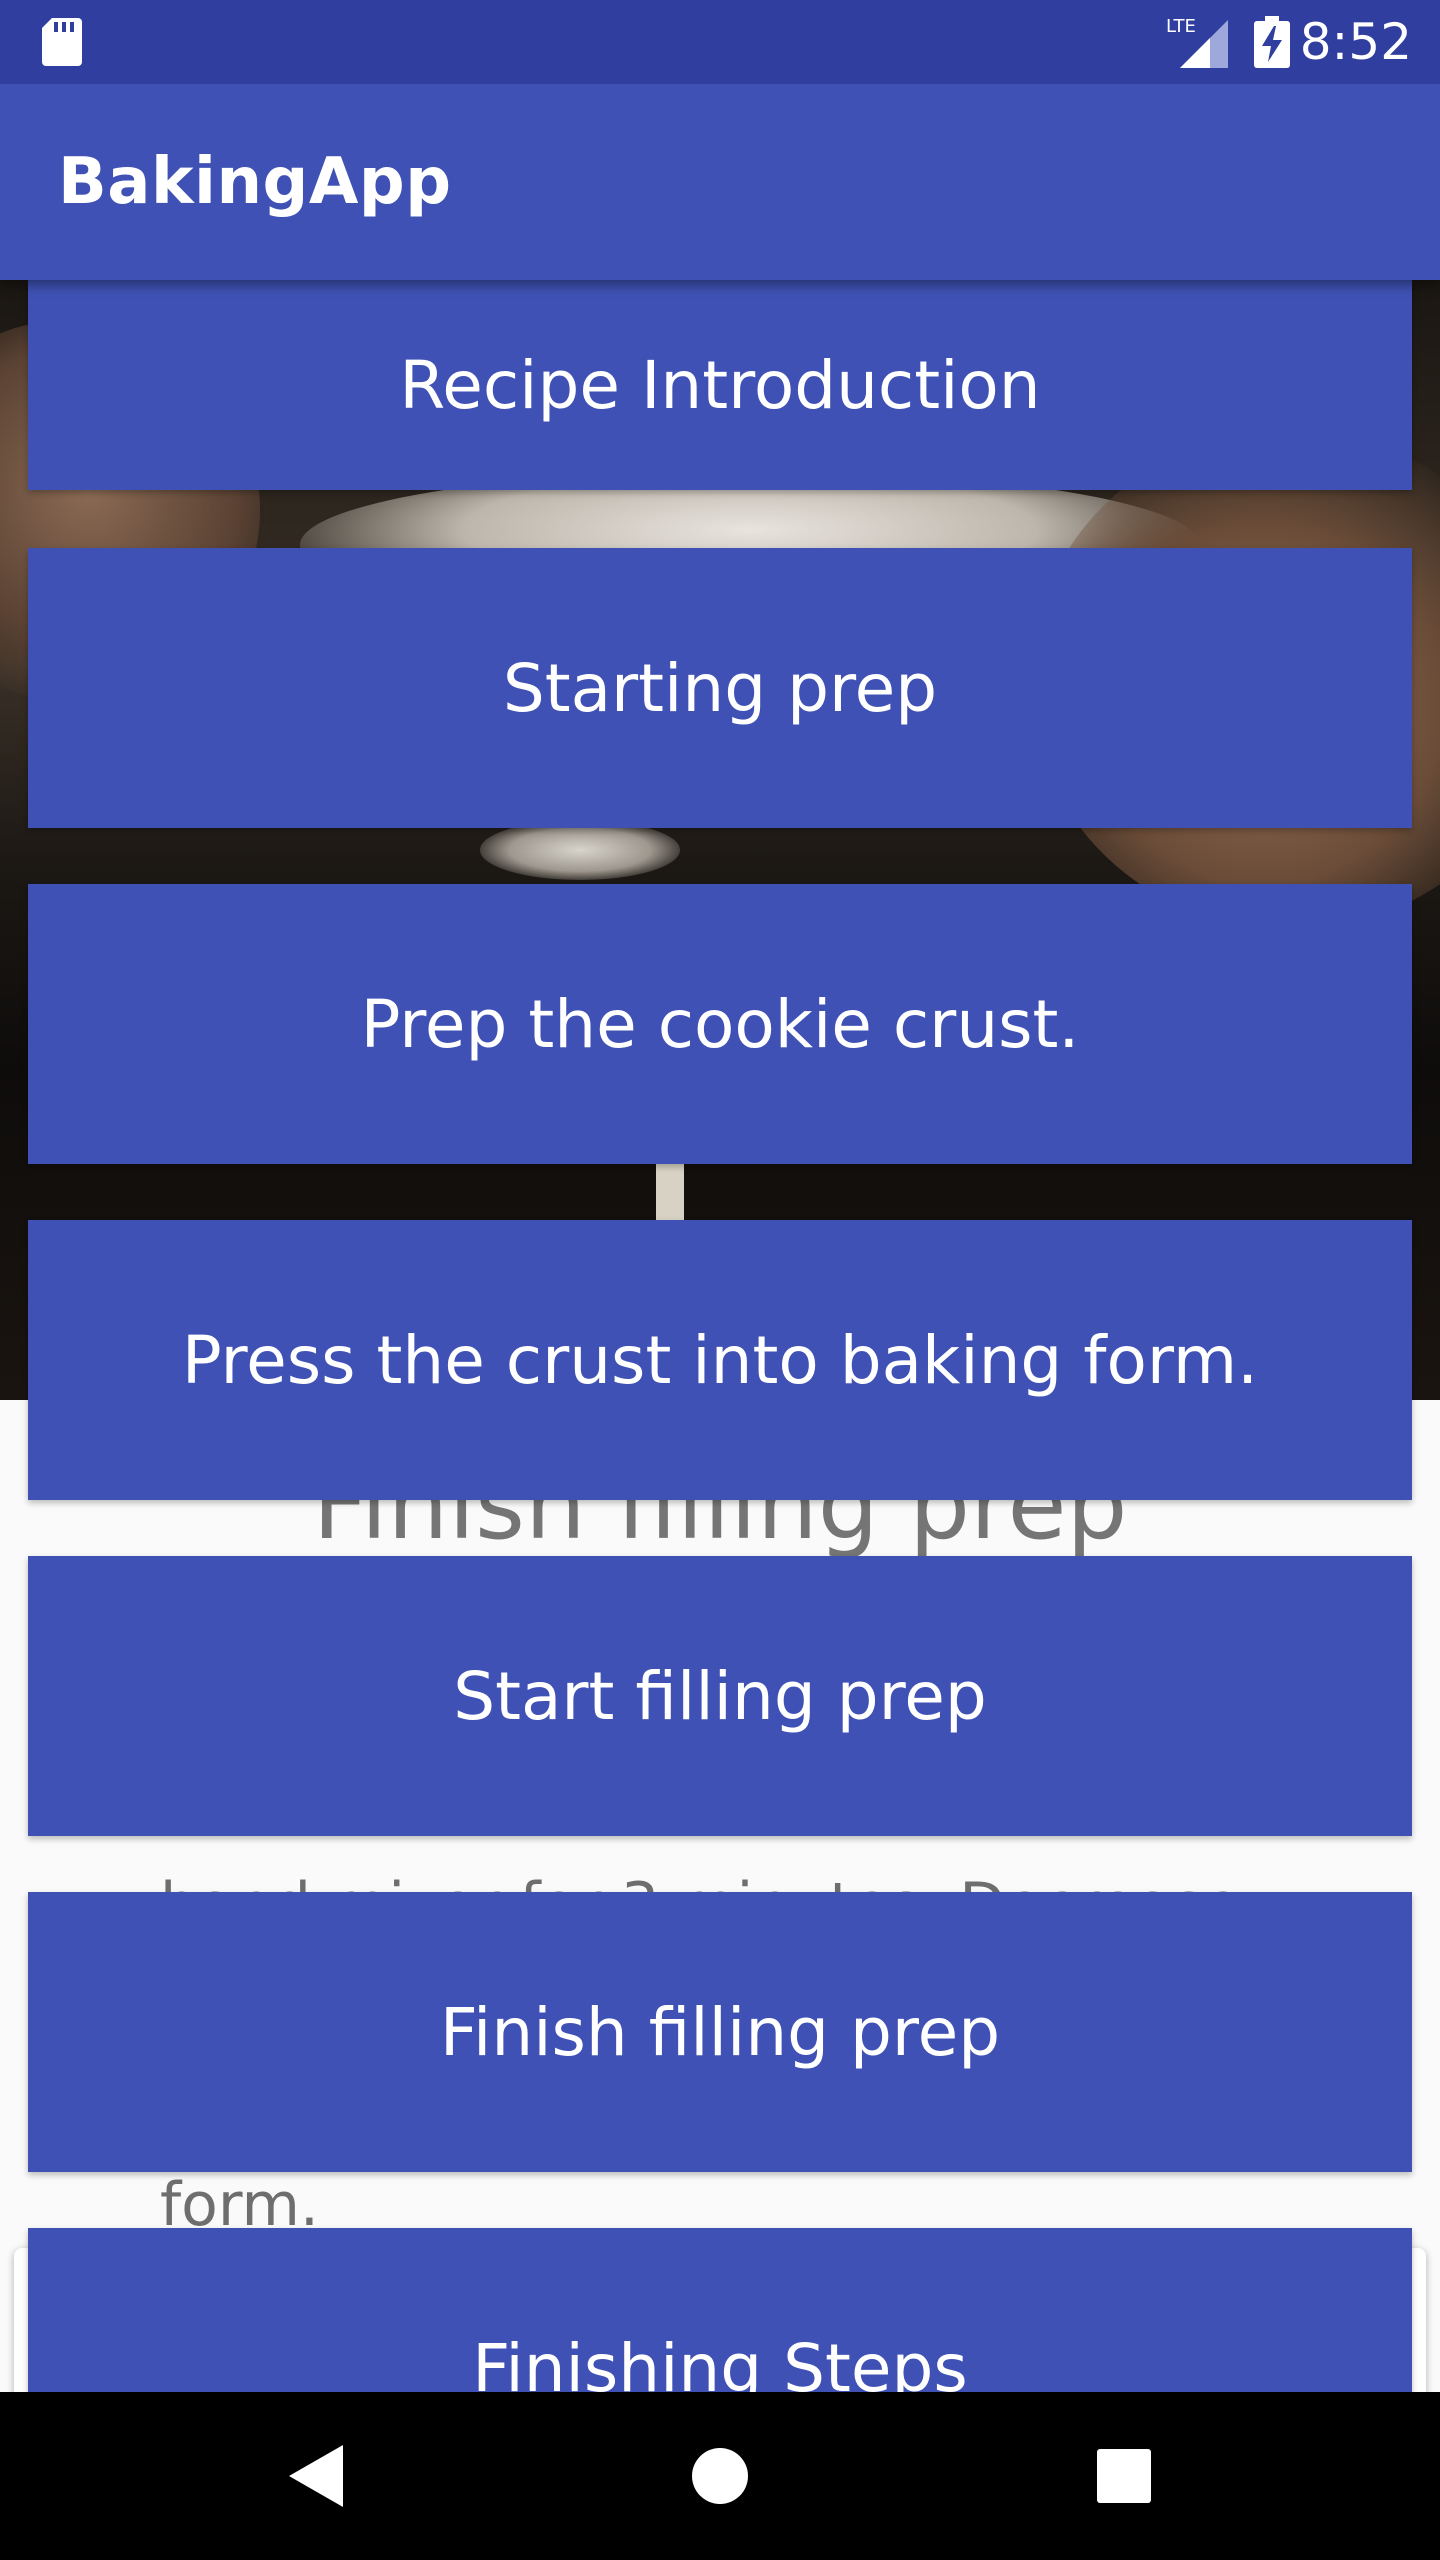 This screenshot has width=1440, height=2560. Describe the element at coordinates (720, 688) in the screenshot. I see `step-button-starting-prep: Starting prep` at that location.